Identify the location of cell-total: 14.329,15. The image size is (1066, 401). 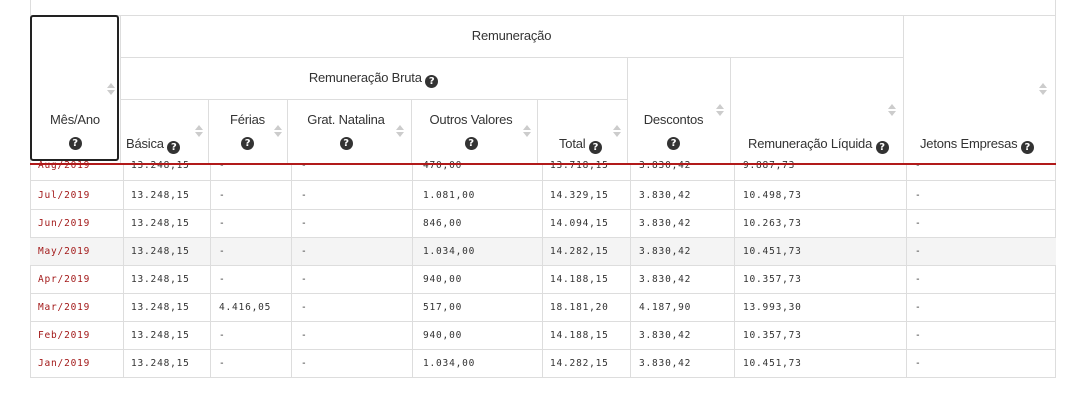
(579, 195).